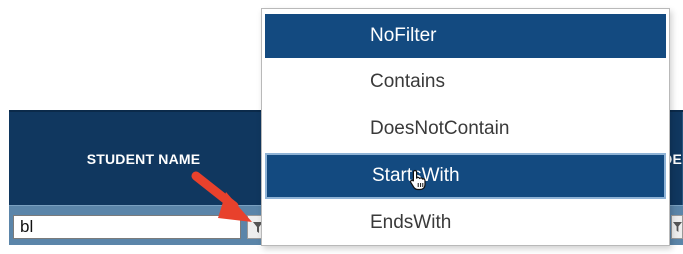  I want to click on column-header-label: STUDENT NAME, so click(143, 158).